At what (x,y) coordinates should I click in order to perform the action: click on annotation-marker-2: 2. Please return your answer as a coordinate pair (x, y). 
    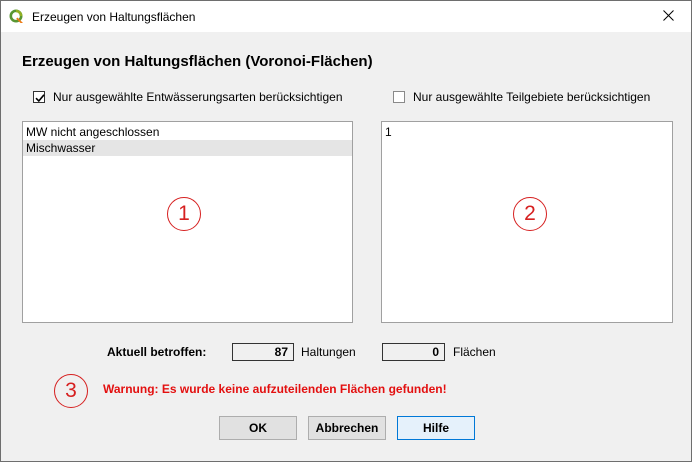
    Looking at the image, I should click on (530, 214).